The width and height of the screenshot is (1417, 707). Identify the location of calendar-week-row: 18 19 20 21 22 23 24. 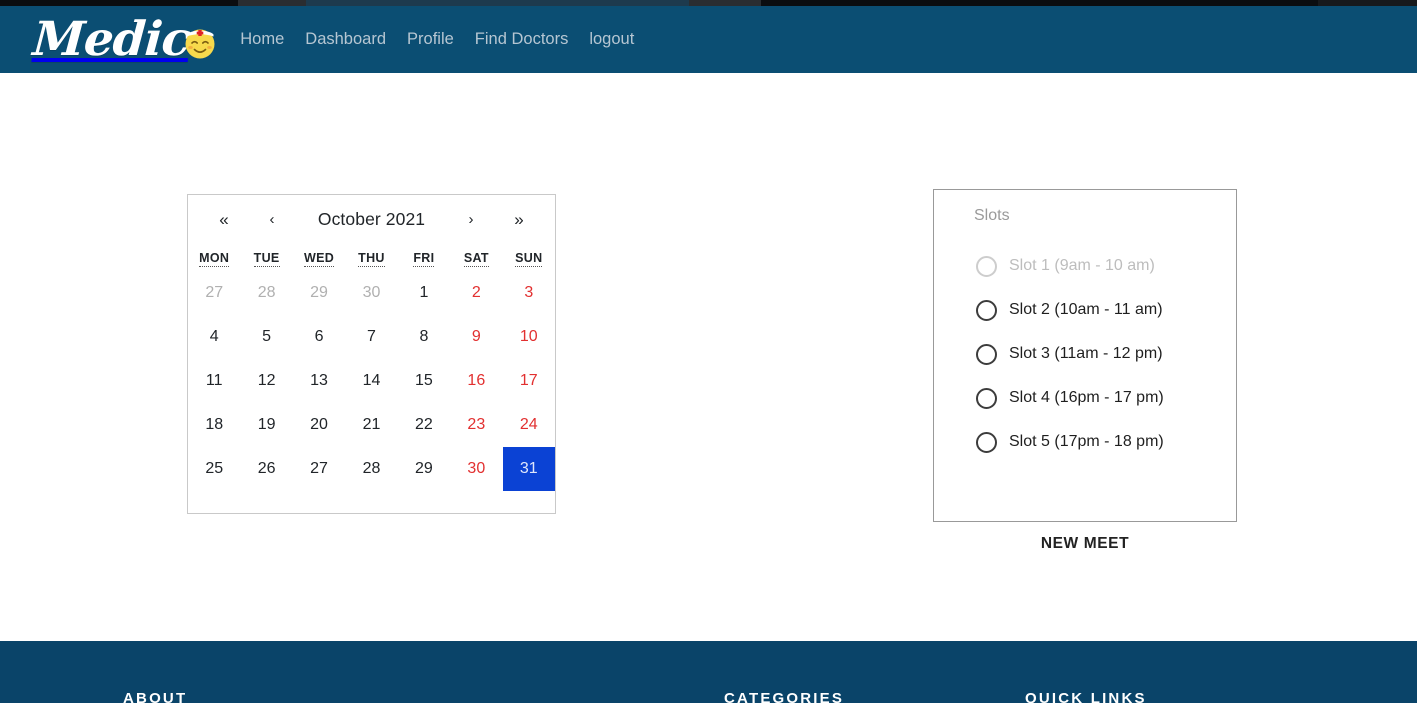
(371, 425).